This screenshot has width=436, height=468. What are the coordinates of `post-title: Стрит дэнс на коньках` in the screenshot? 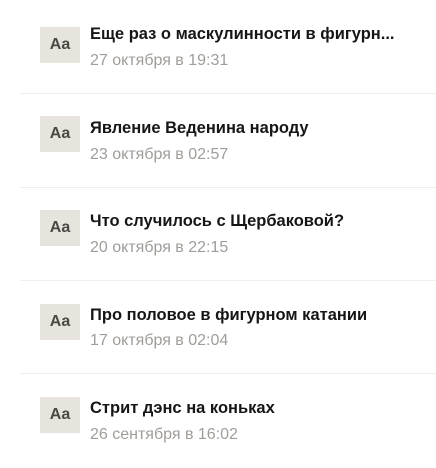 It's located at (255, 408).